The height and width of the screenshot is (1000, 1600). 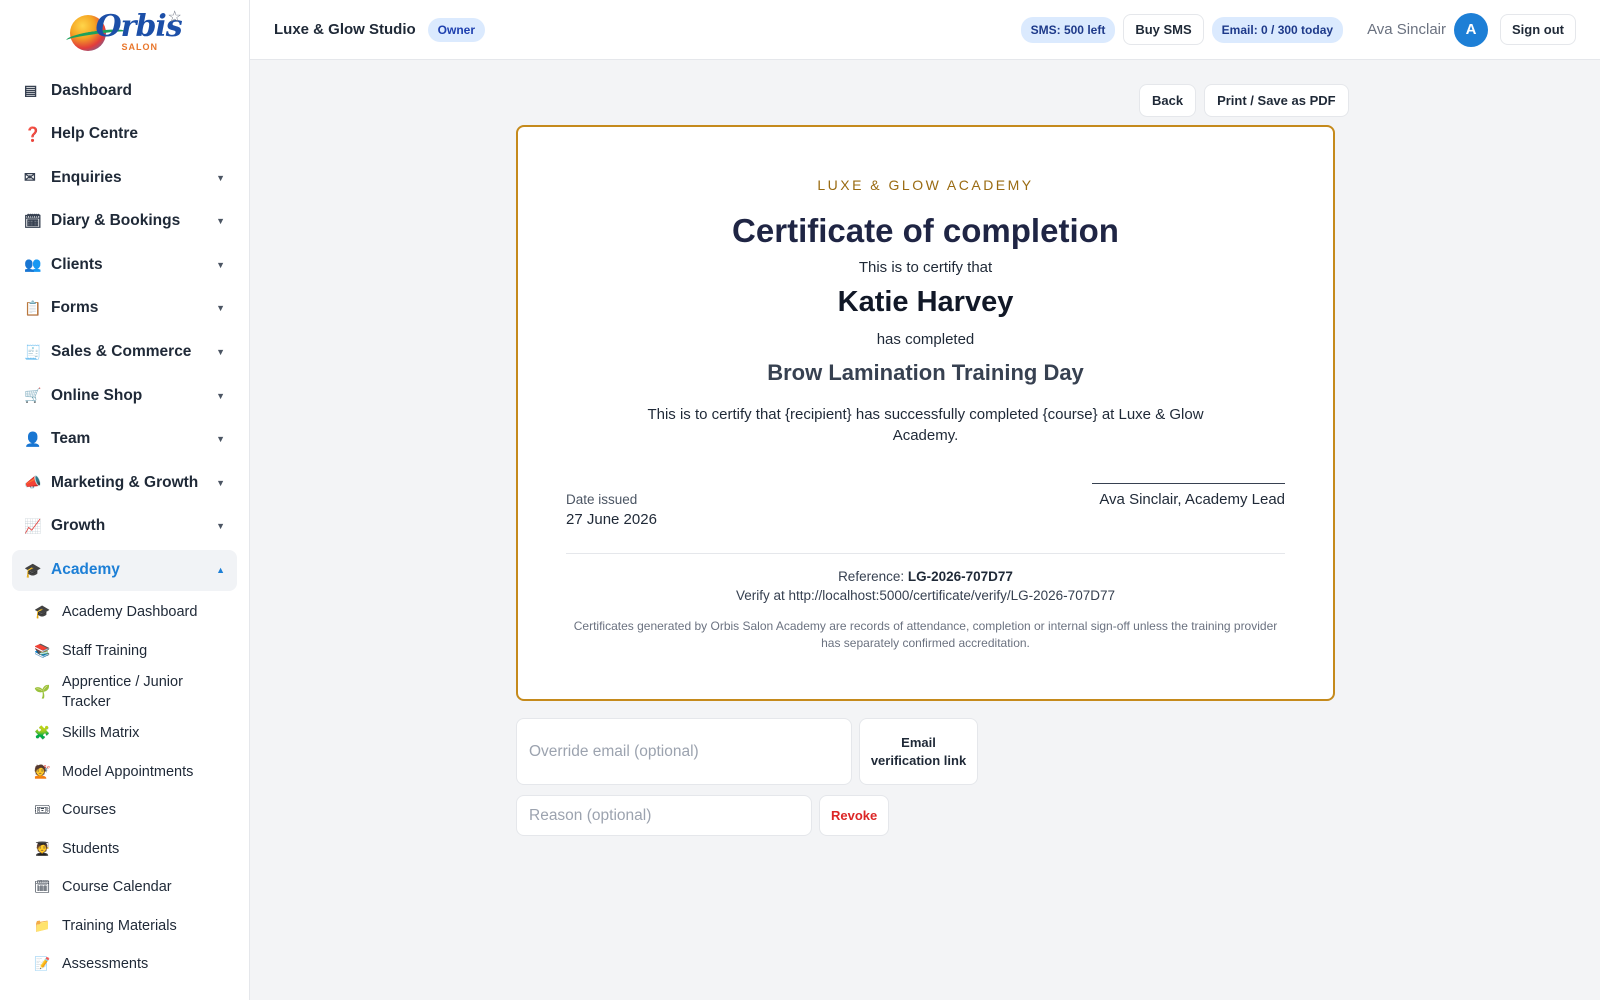 I want to click on submenu-item-course-calendar: 🗓 Course Calendar, so click(x=135, y=887).